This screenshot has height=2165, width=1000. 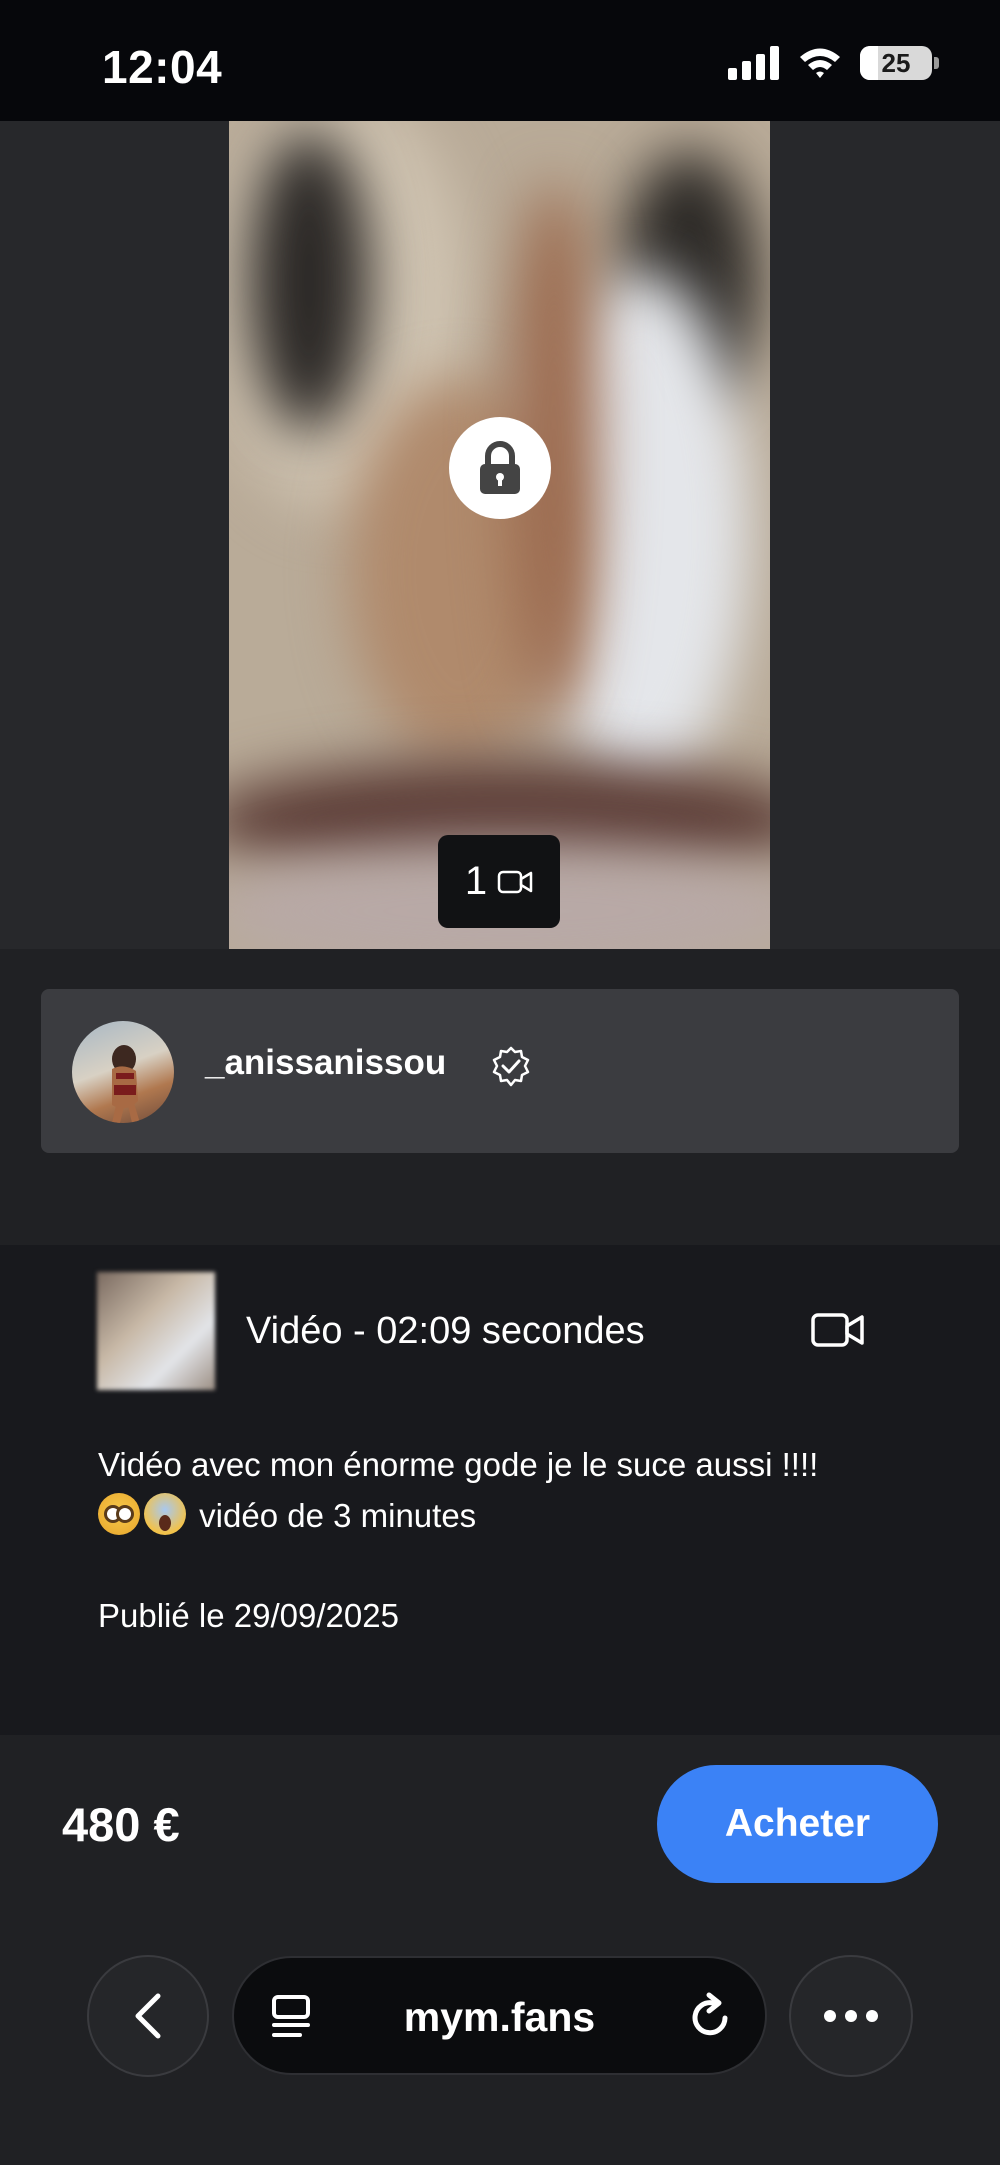 What do you see at coordinates (248, 1615) in the screenshot?
I see `published-date: Publié le 29/09/2025` at bounding box center [248, 1615].